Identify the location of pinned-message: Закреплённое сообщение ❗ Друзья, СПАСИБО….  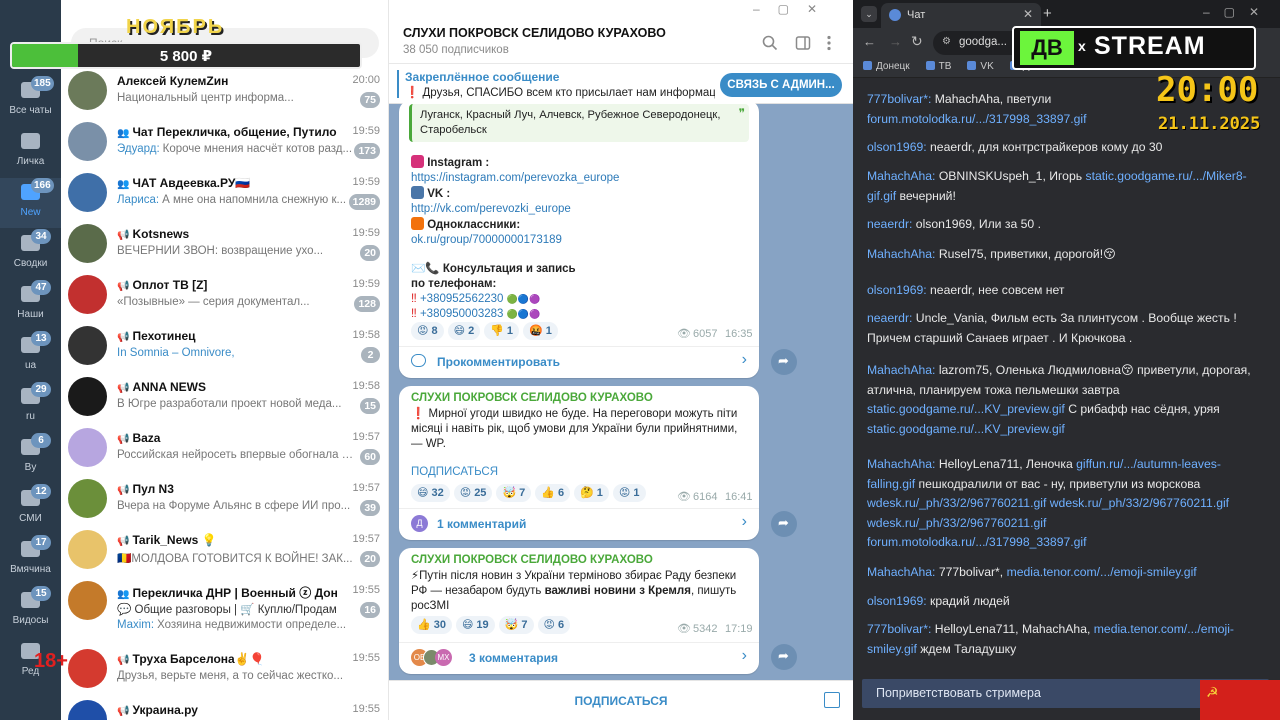
(621, 84).